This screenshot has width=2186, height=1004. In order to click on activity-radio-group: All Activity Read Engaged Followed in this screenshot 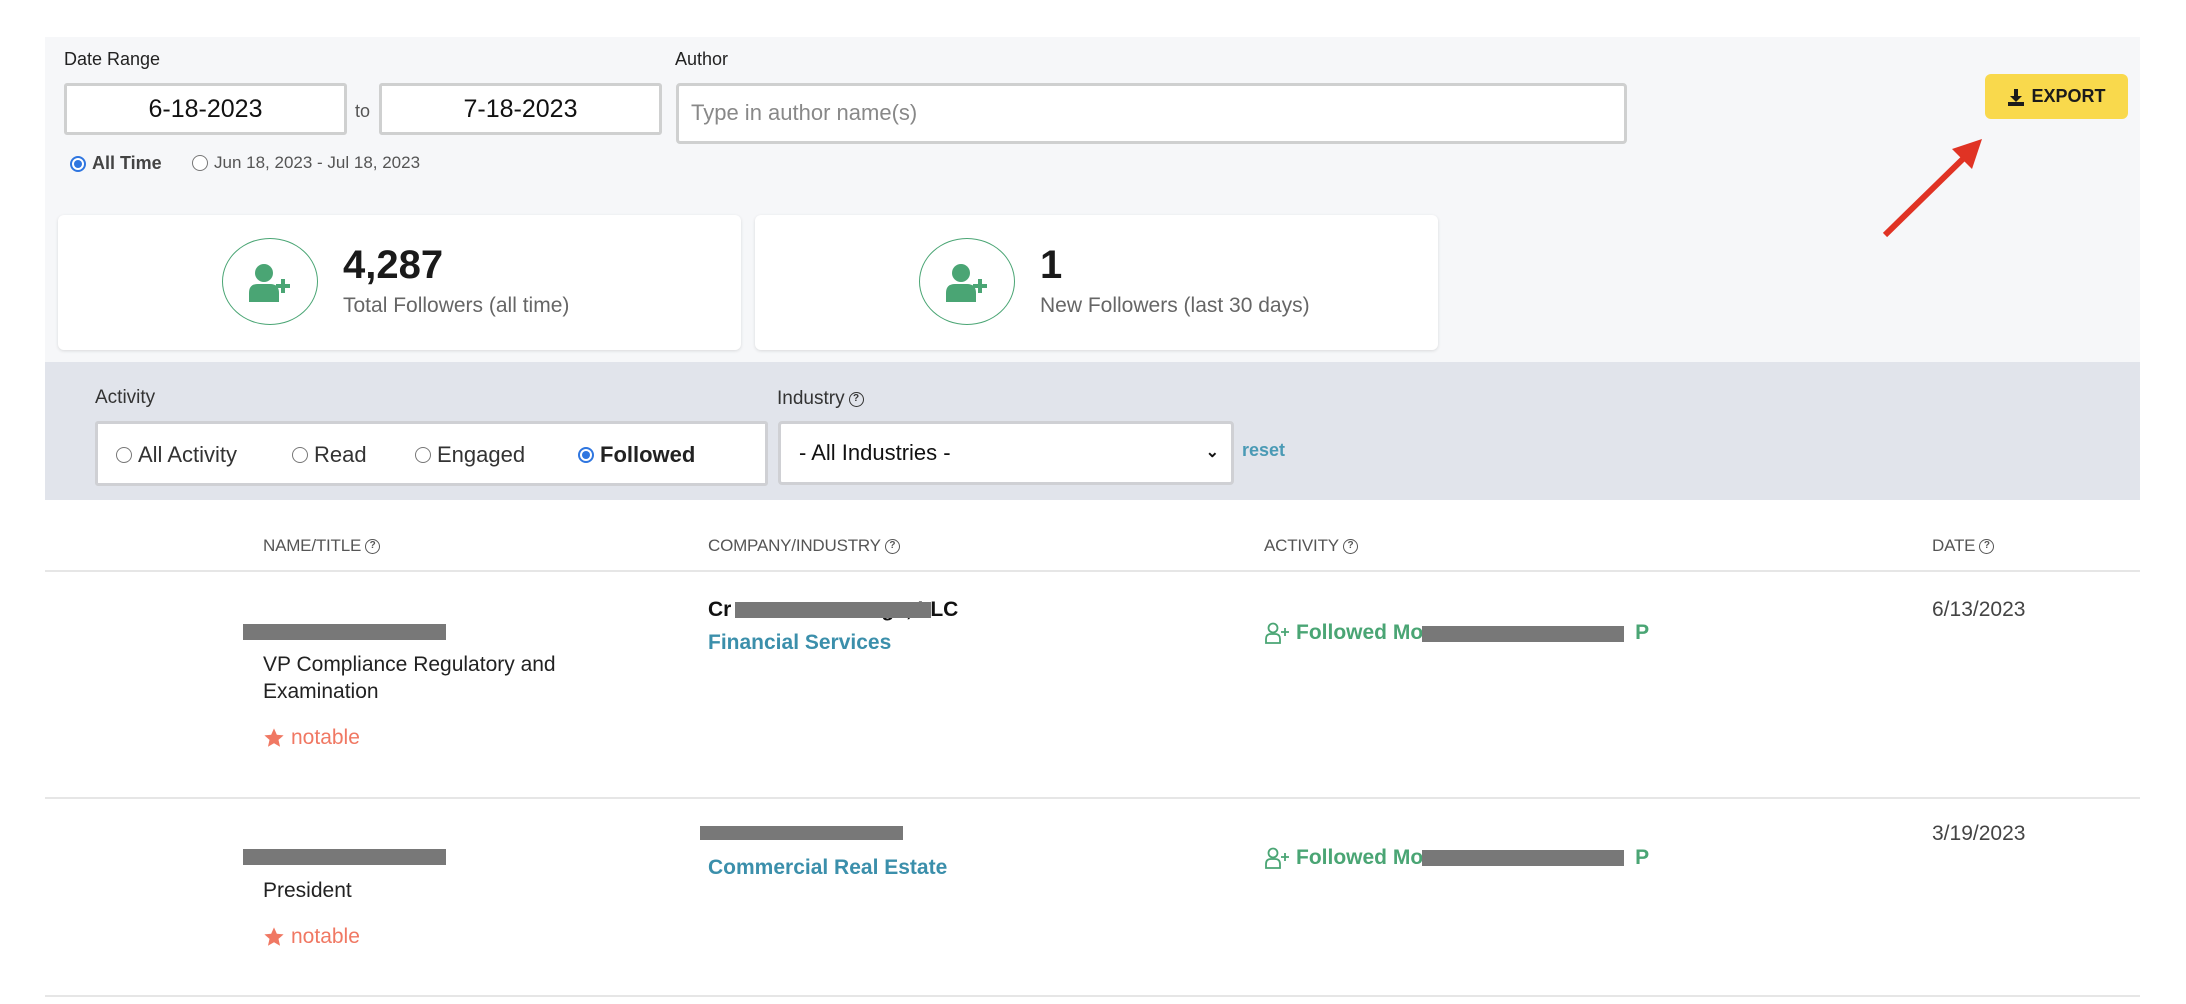, I will do `click(431, 453)`.